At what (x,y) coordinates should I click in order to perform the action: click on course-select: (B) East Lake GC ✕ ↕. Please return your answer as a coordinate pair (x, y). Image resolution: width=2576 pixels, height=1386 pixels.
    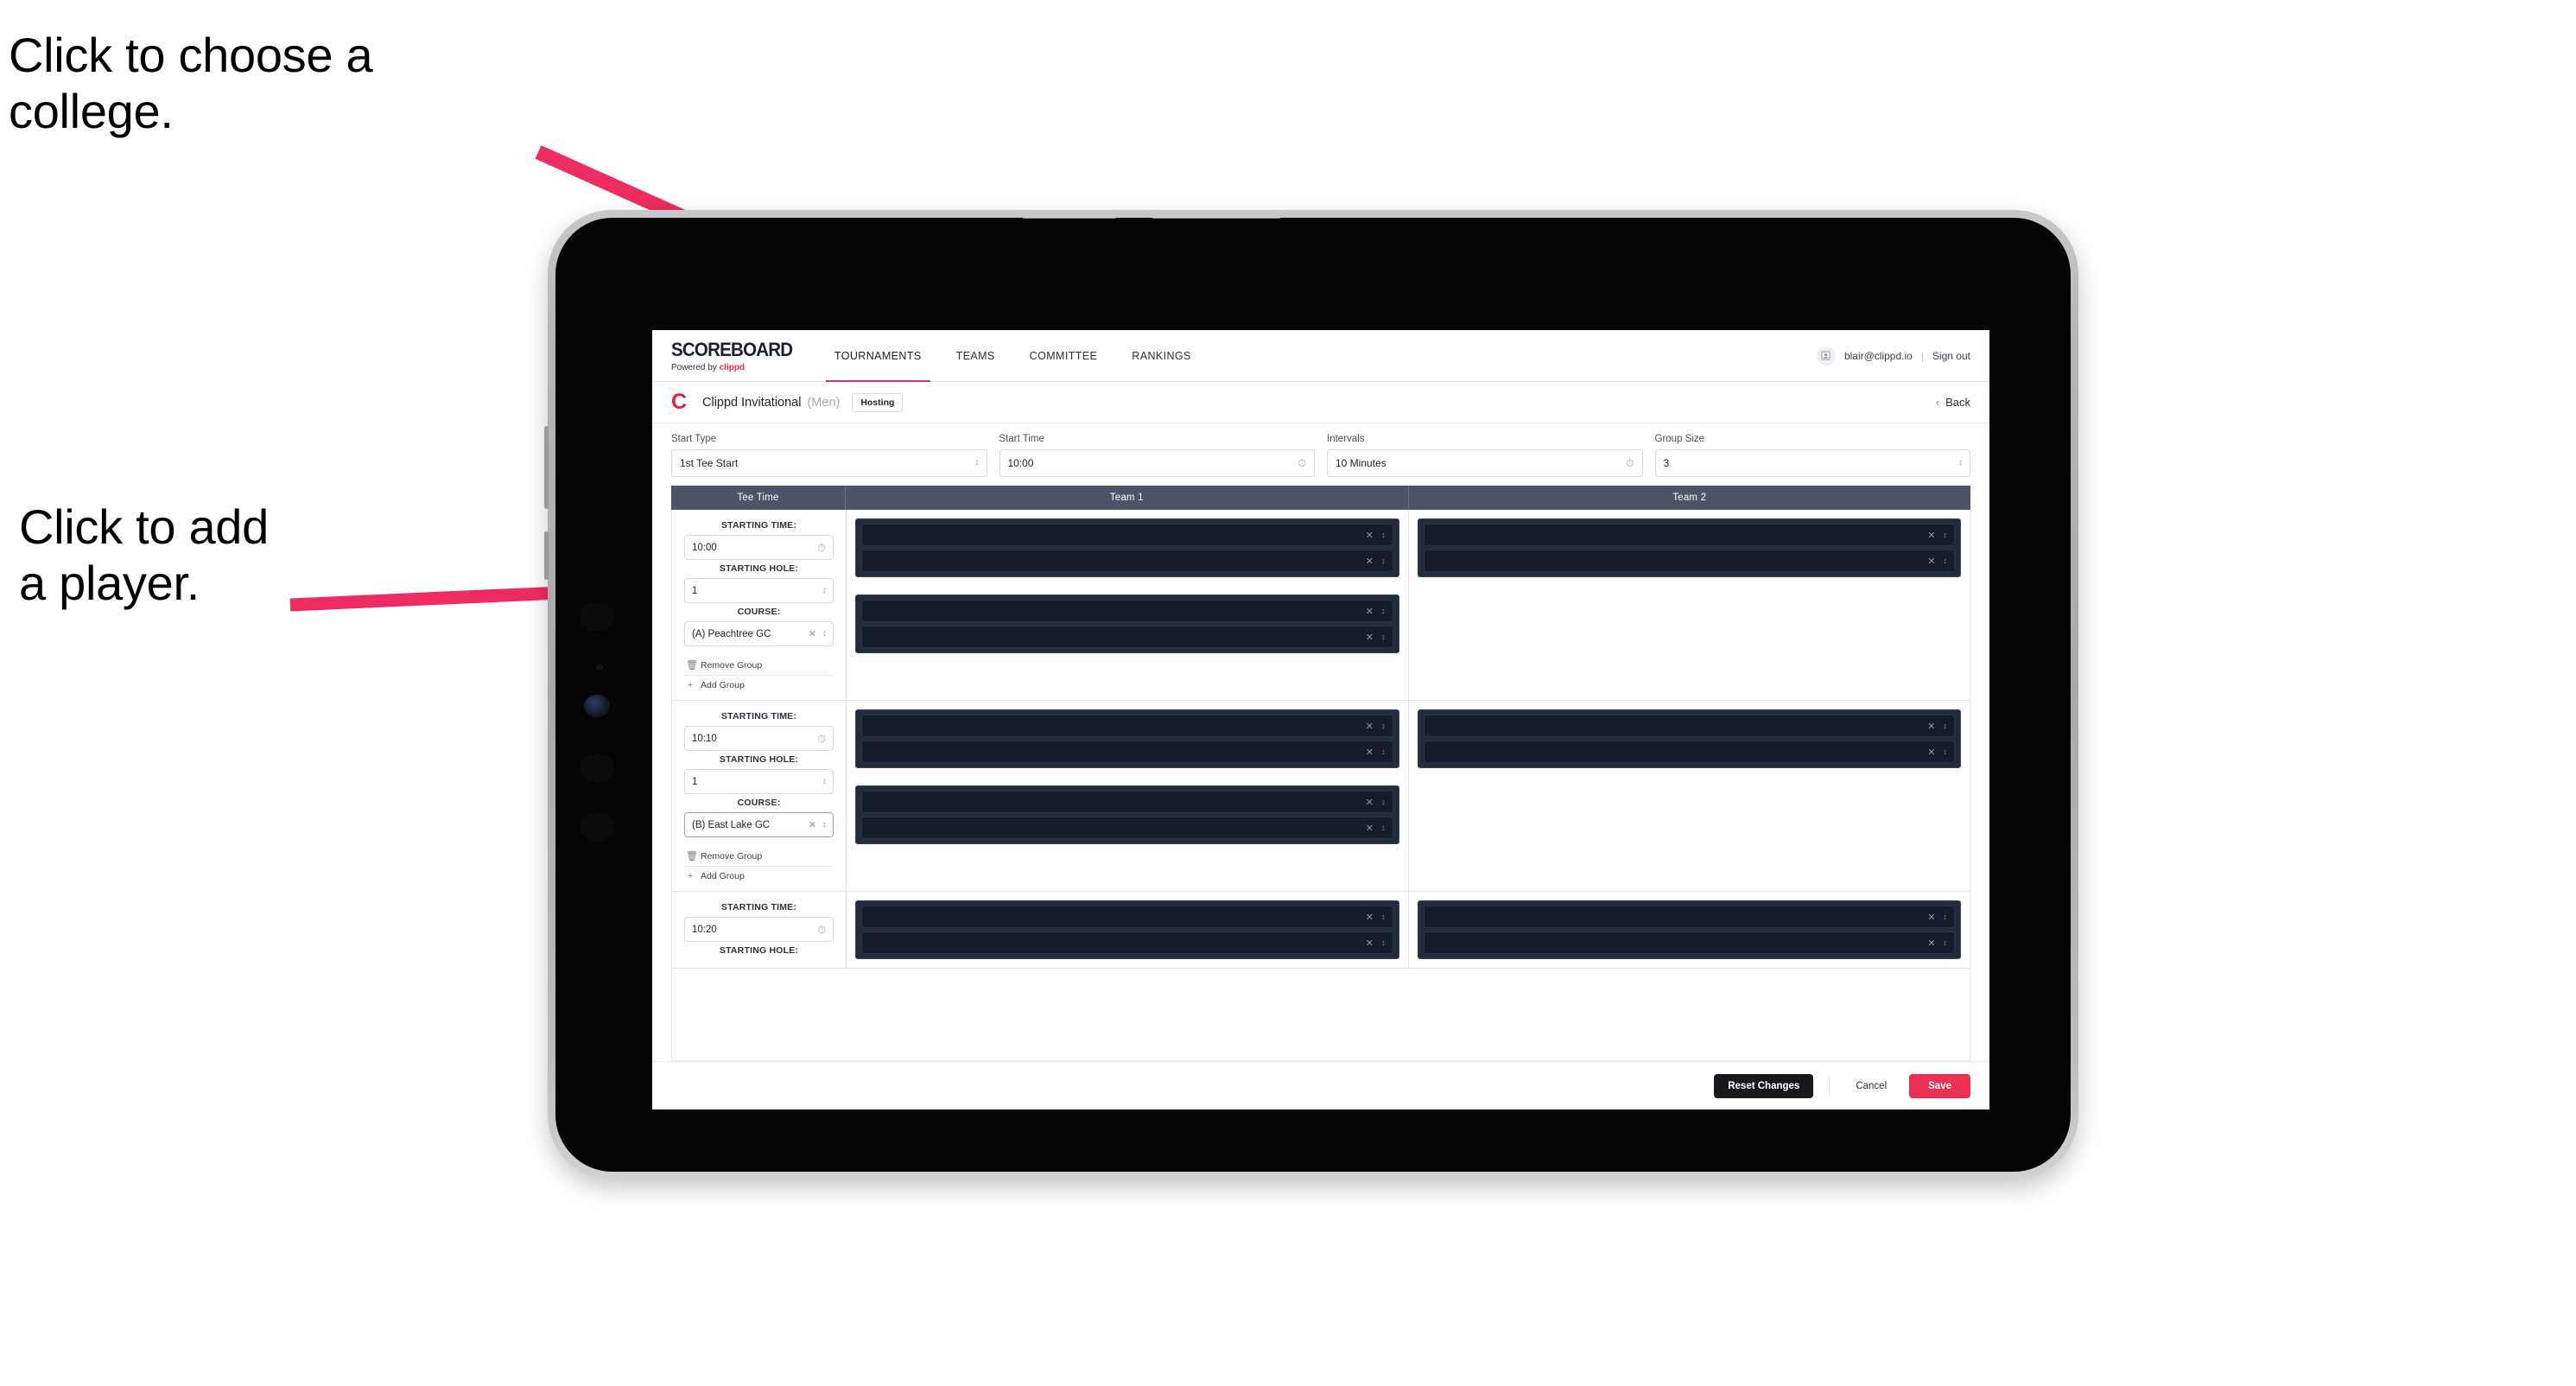
    Looking at the image, I should click on (759, 824).